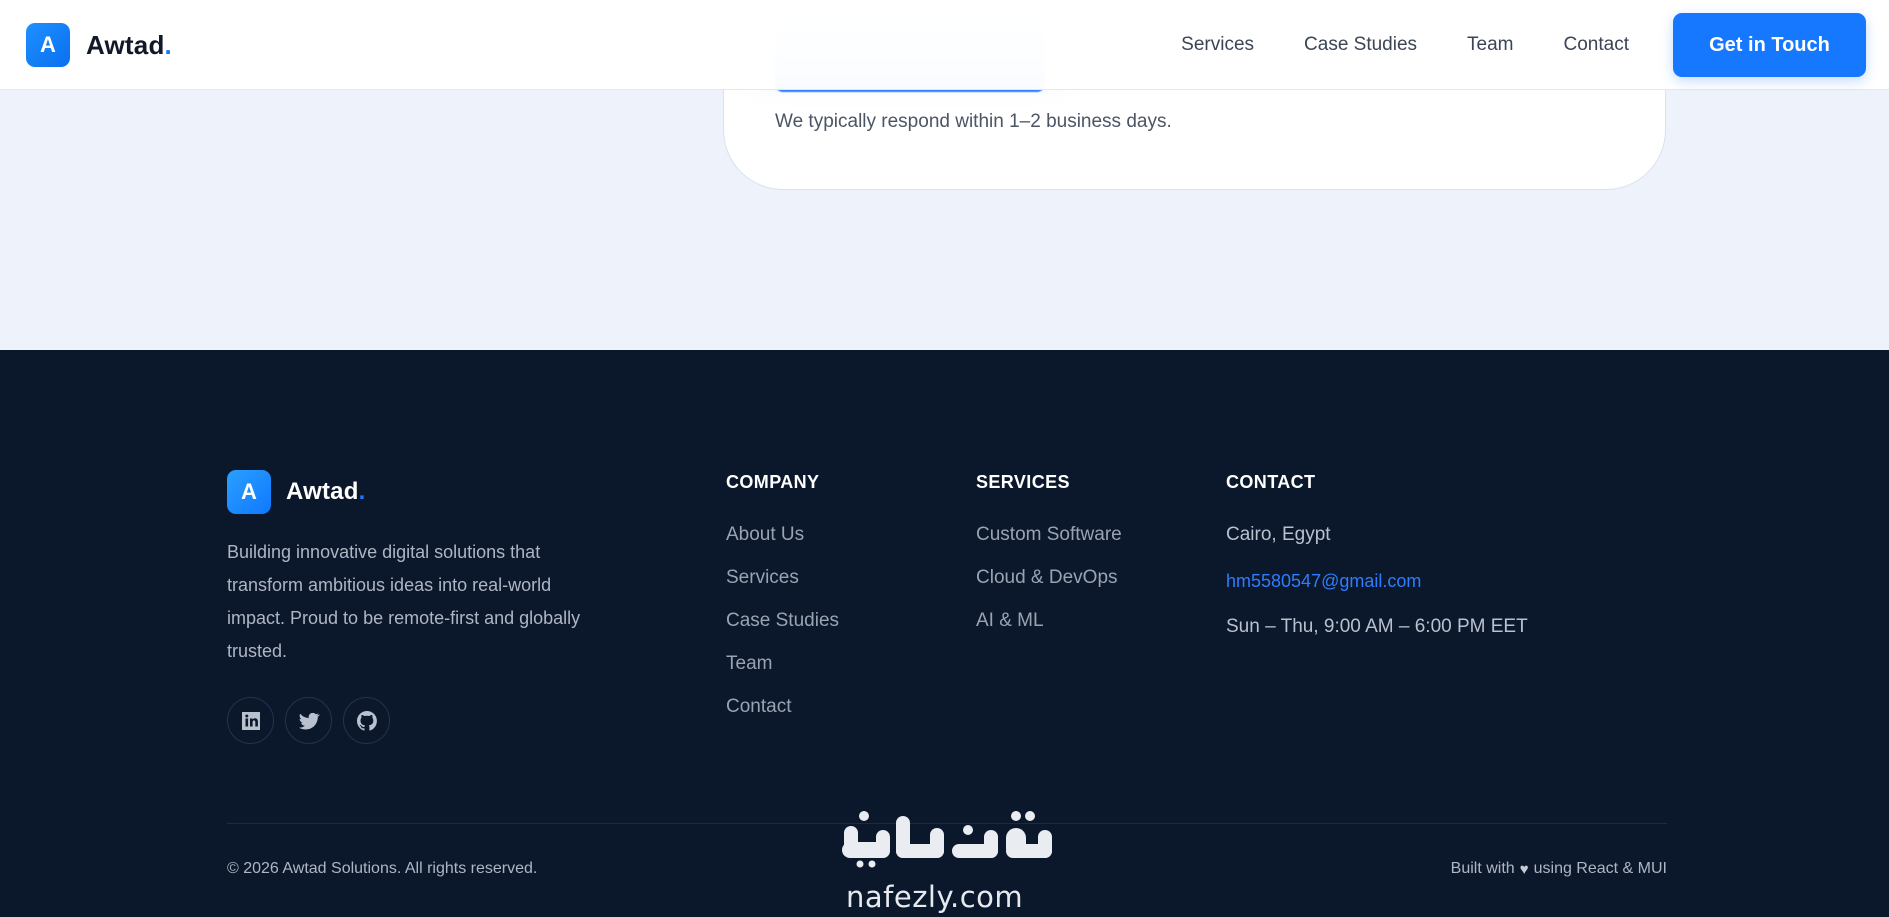 The width and height of the screenshot is (1889, 917). I want to click on contact-hours: Sun – Thu, 9:00 AM – 6:00 PM EET, so click(1377, 626).